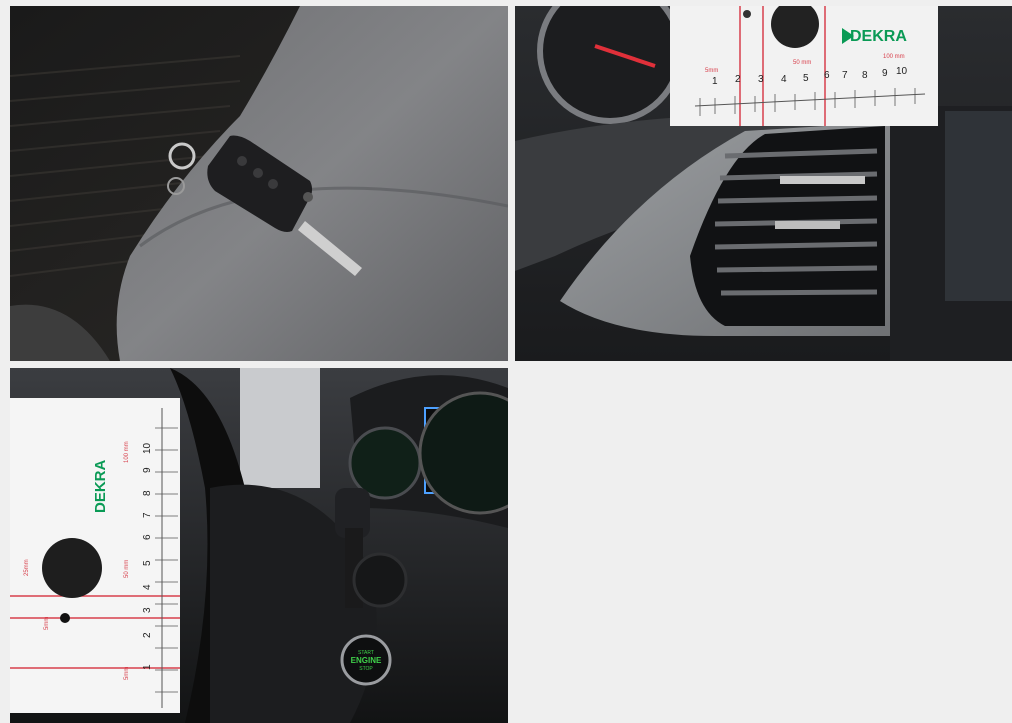  What do you see at coordinates (894, 57) in the screenshot?
I see `ruler-label-100mm: 100 mm` at bounding box center [894, 57].